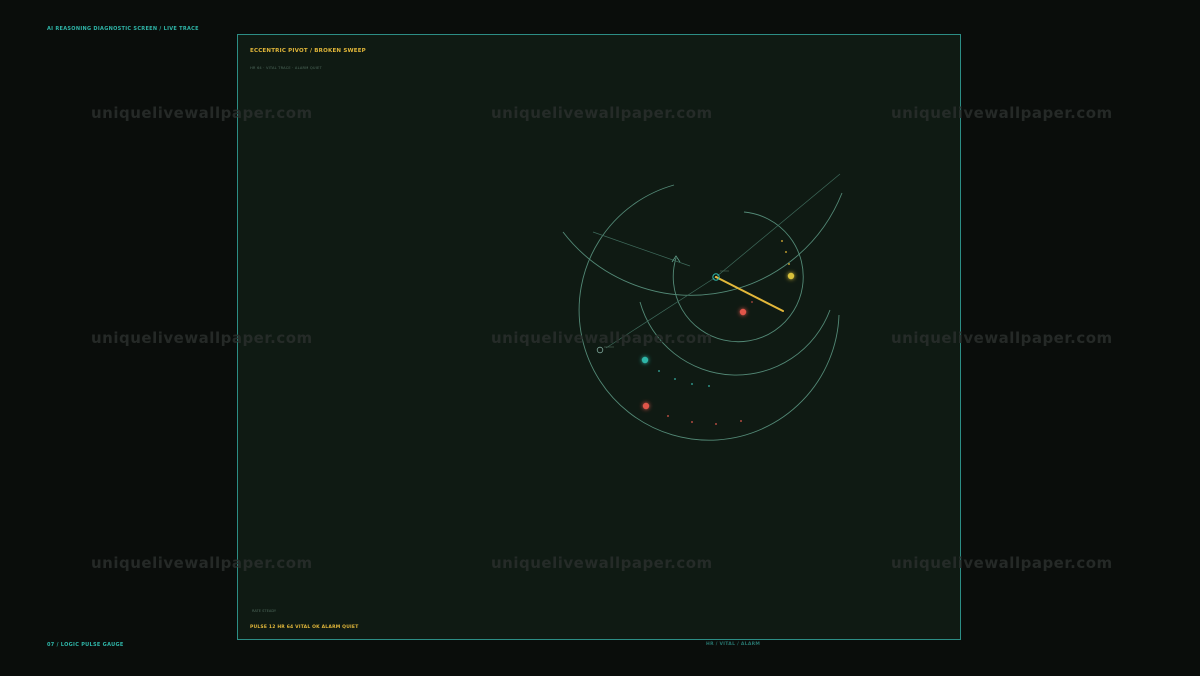  I want to click on gauge-arc-inner, so click(738, 277).